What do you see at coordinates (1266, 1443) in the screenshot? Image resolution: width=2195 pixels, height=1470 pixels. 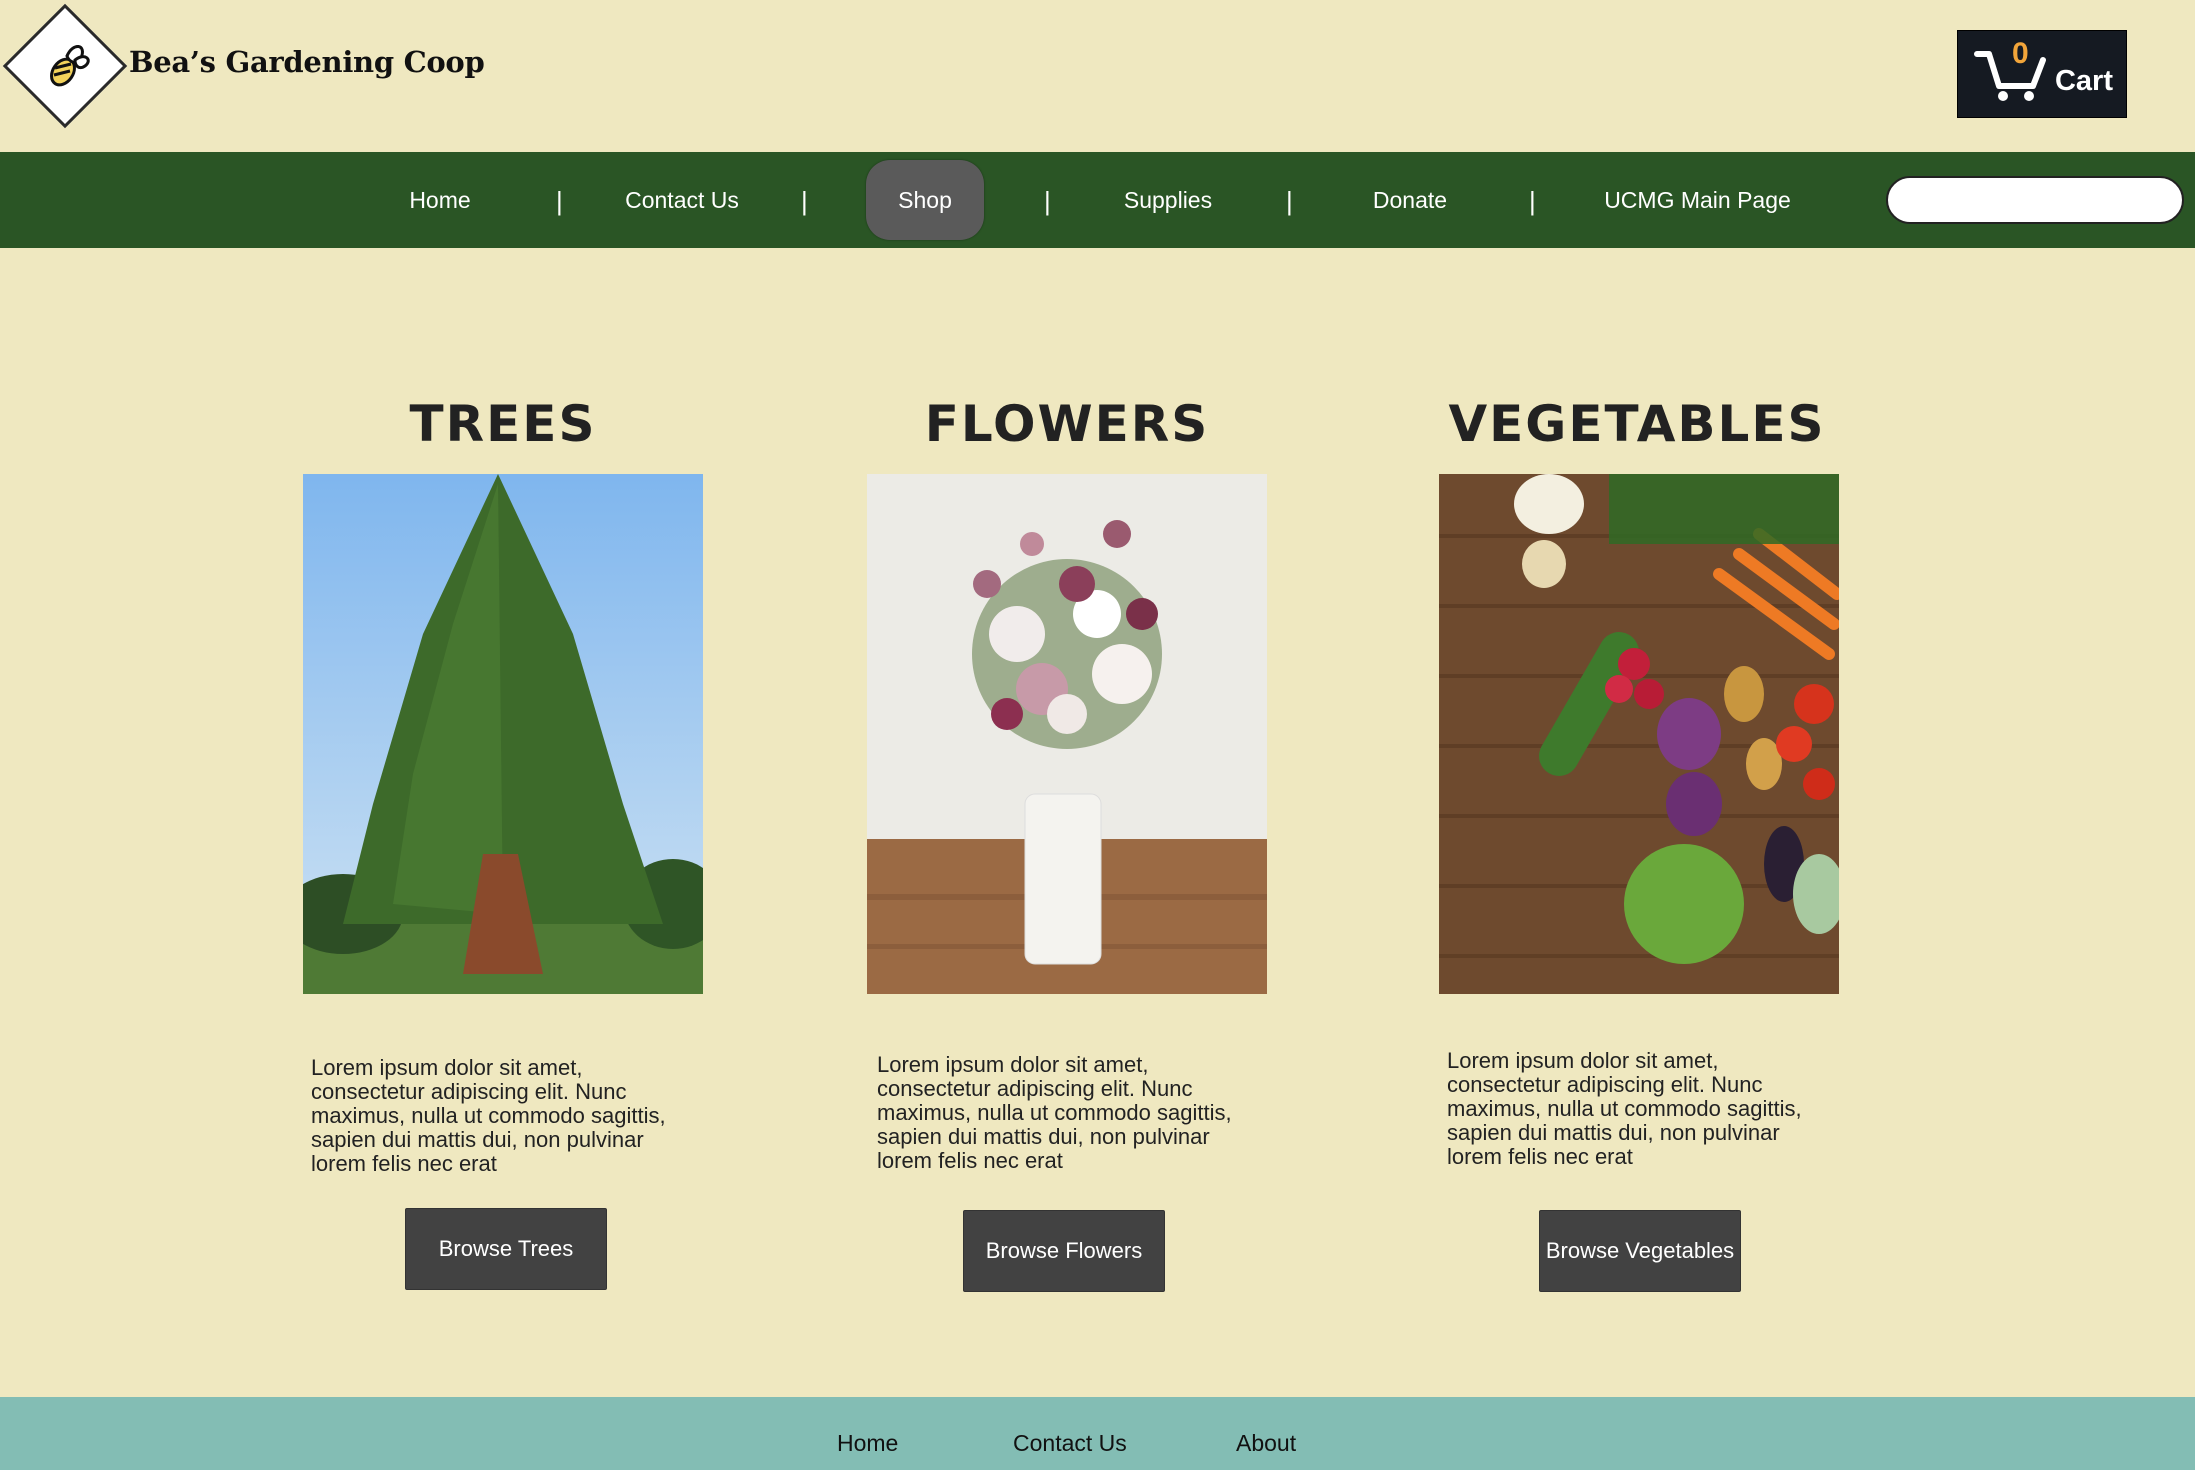 I see `footer-link-about: About` at bounding box center [1266, 1443].